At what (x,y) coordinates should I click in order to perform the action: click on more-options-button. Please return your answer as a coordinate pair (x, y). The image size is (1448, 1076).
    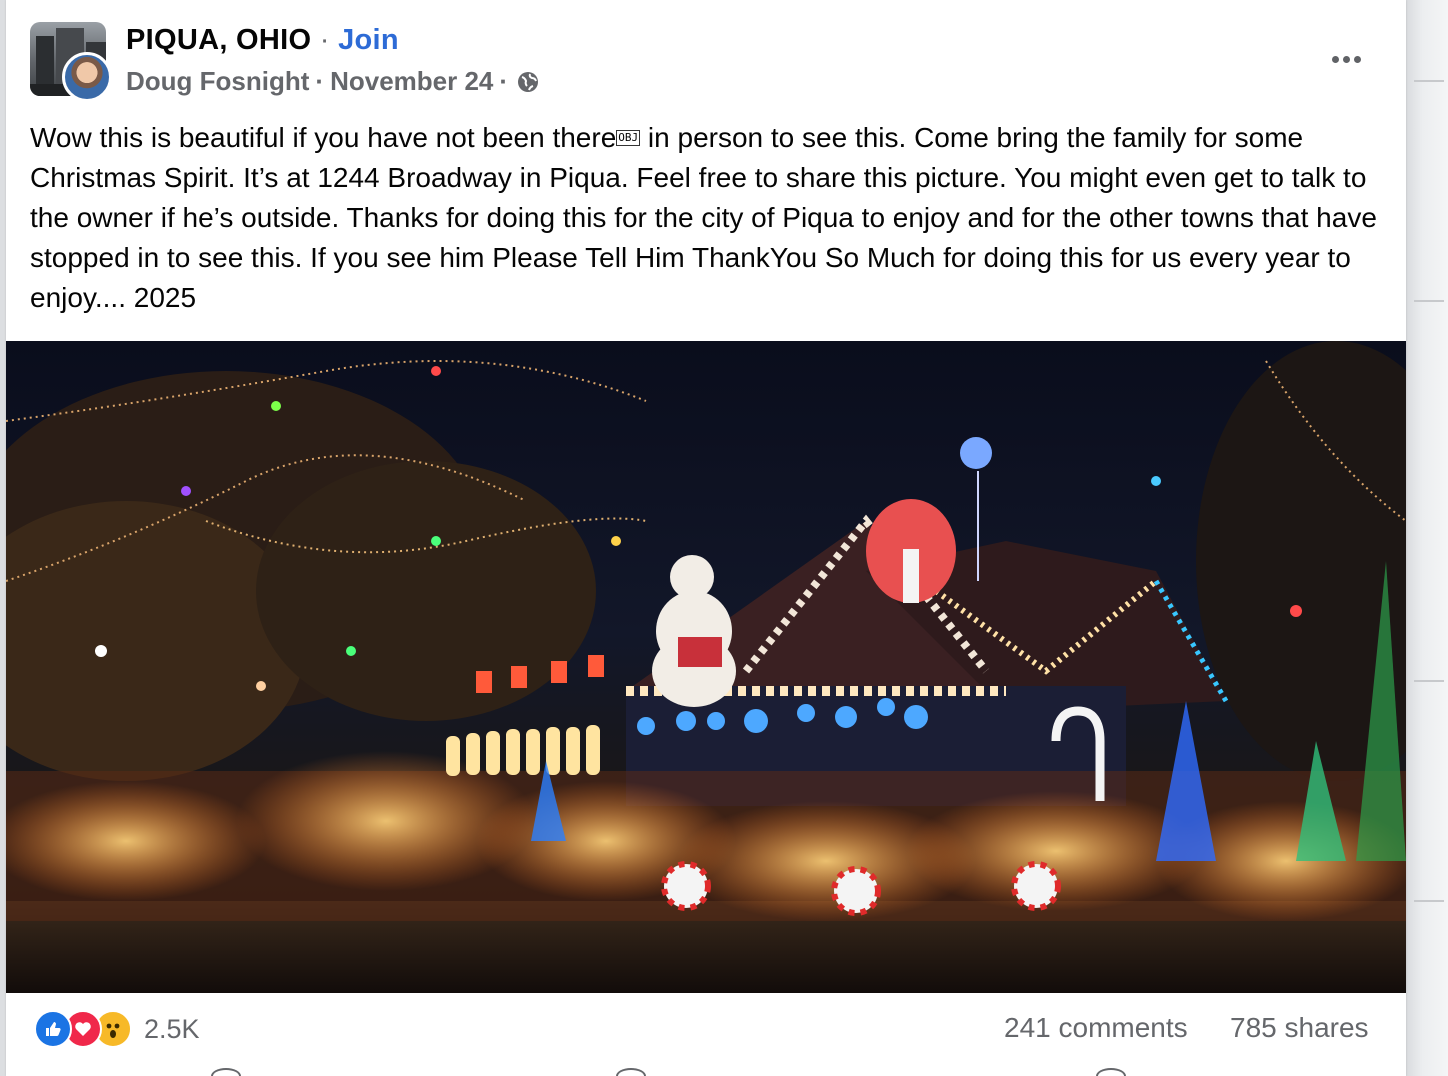
    Looking at the image, I should click on (1346, 59).